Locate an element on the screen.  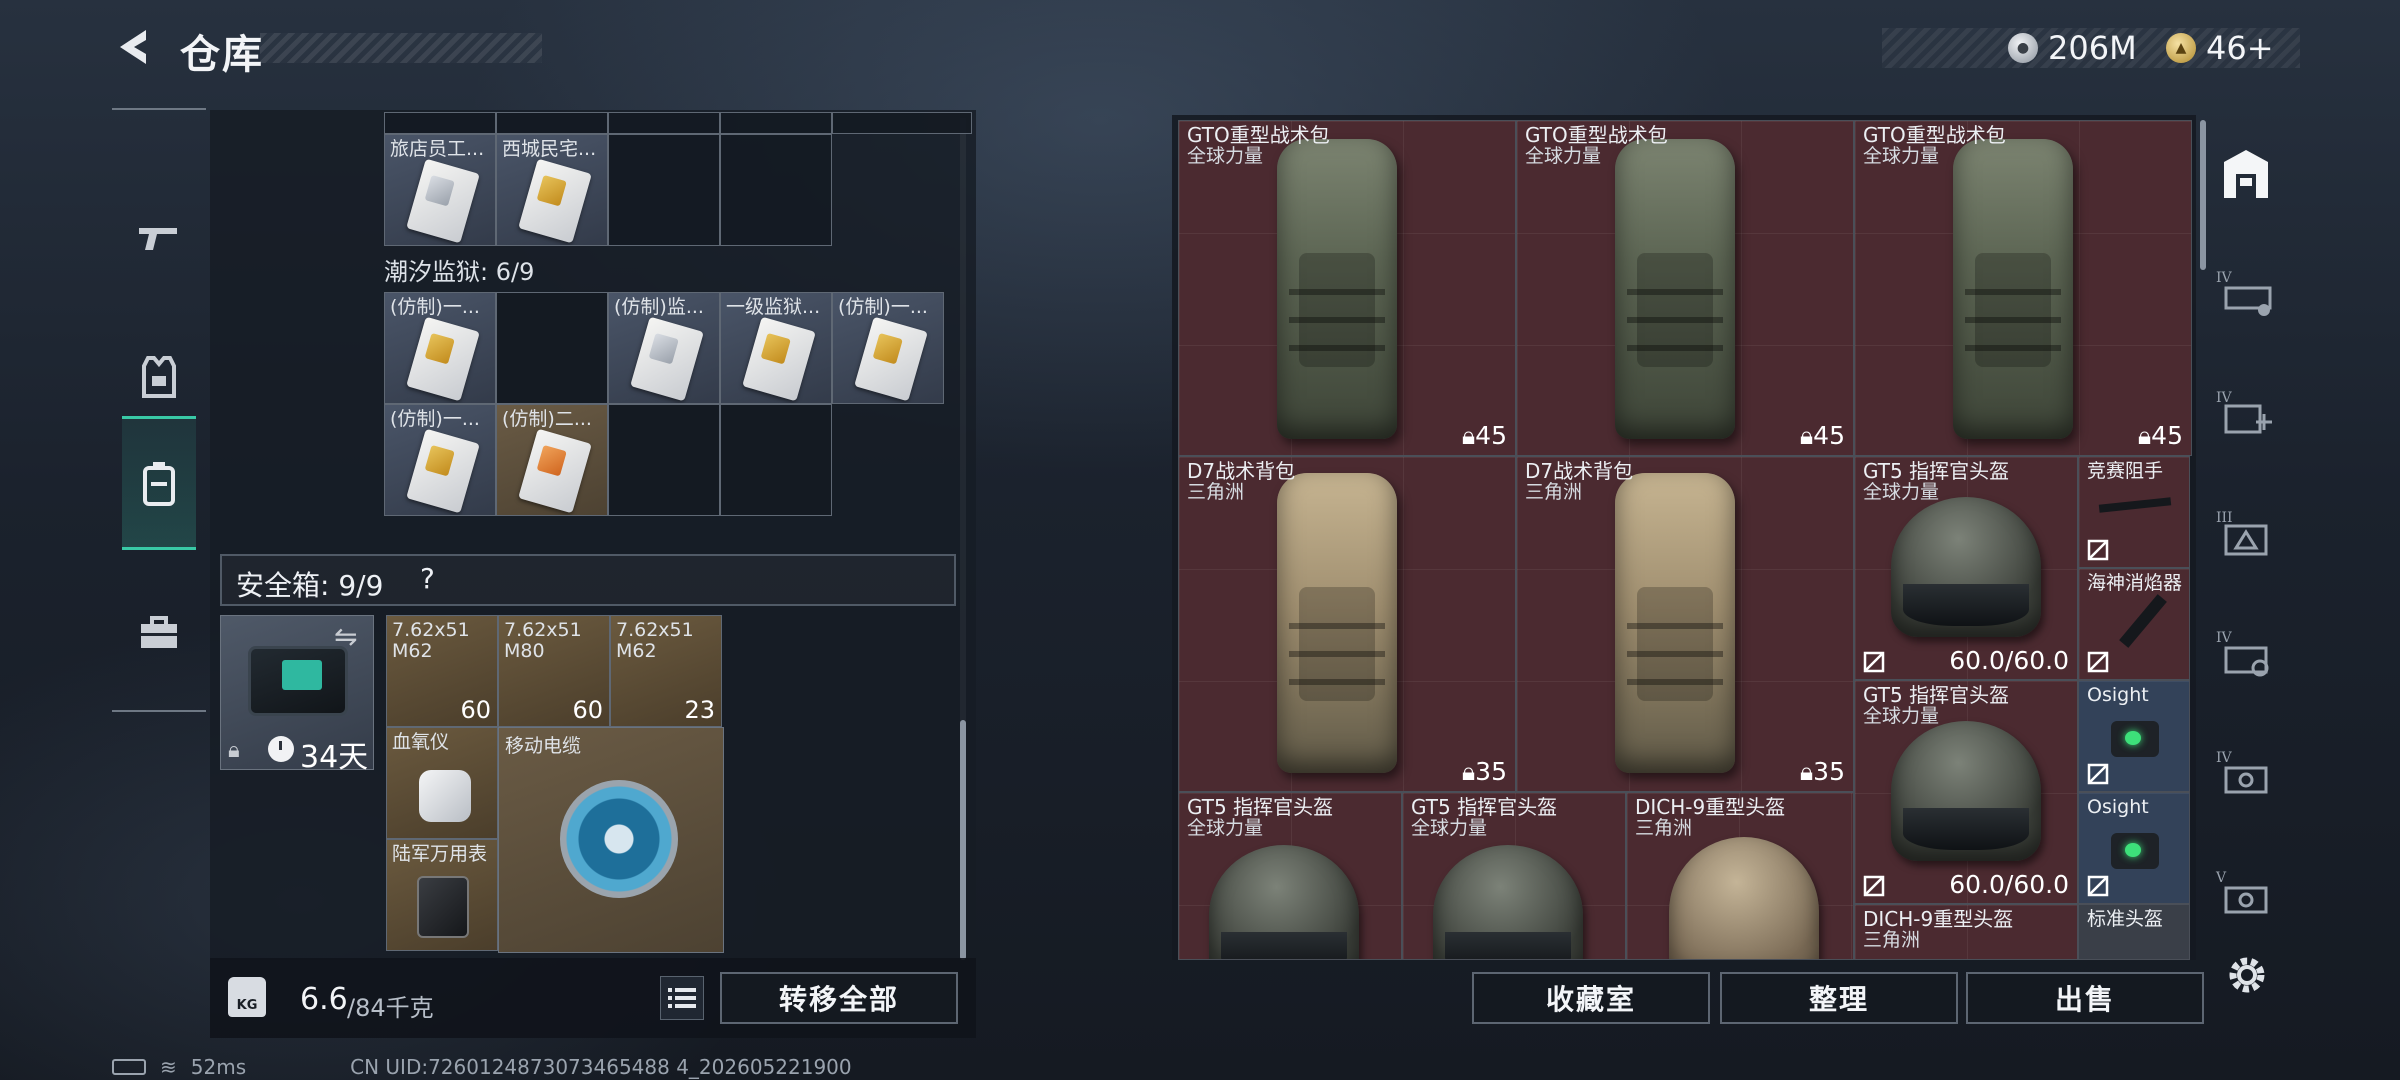
clock-icon is located at coordinates (281, 749).